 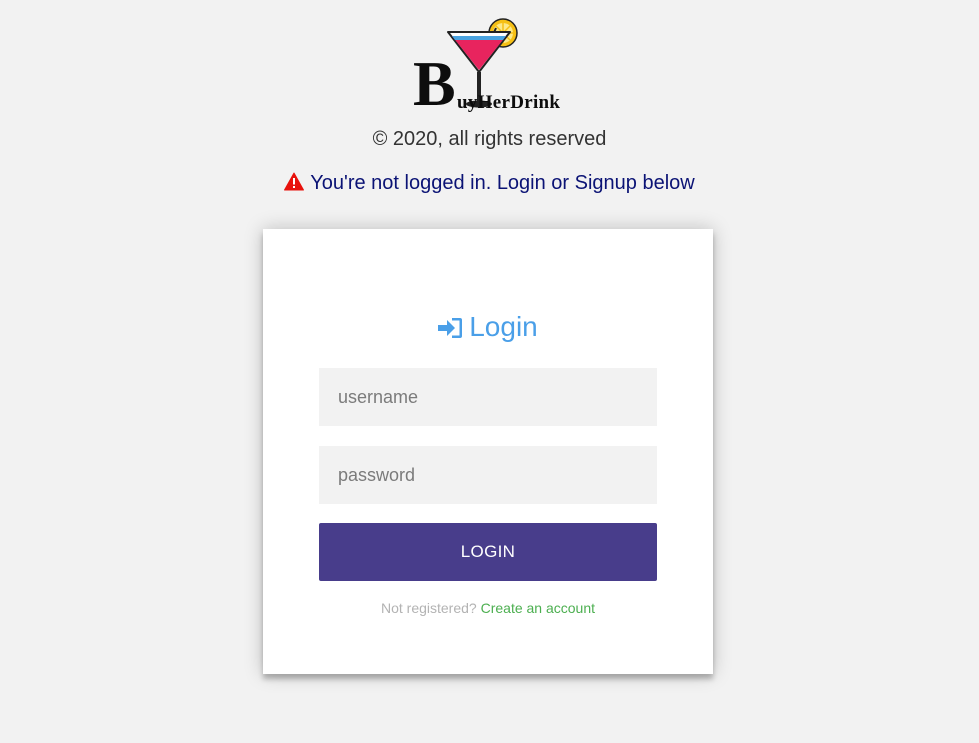 What do you see at coordinates (509, 102) in the screenshot?
I see `logo-wordmark: uyHerDrink` at bounding box center [509, 102].